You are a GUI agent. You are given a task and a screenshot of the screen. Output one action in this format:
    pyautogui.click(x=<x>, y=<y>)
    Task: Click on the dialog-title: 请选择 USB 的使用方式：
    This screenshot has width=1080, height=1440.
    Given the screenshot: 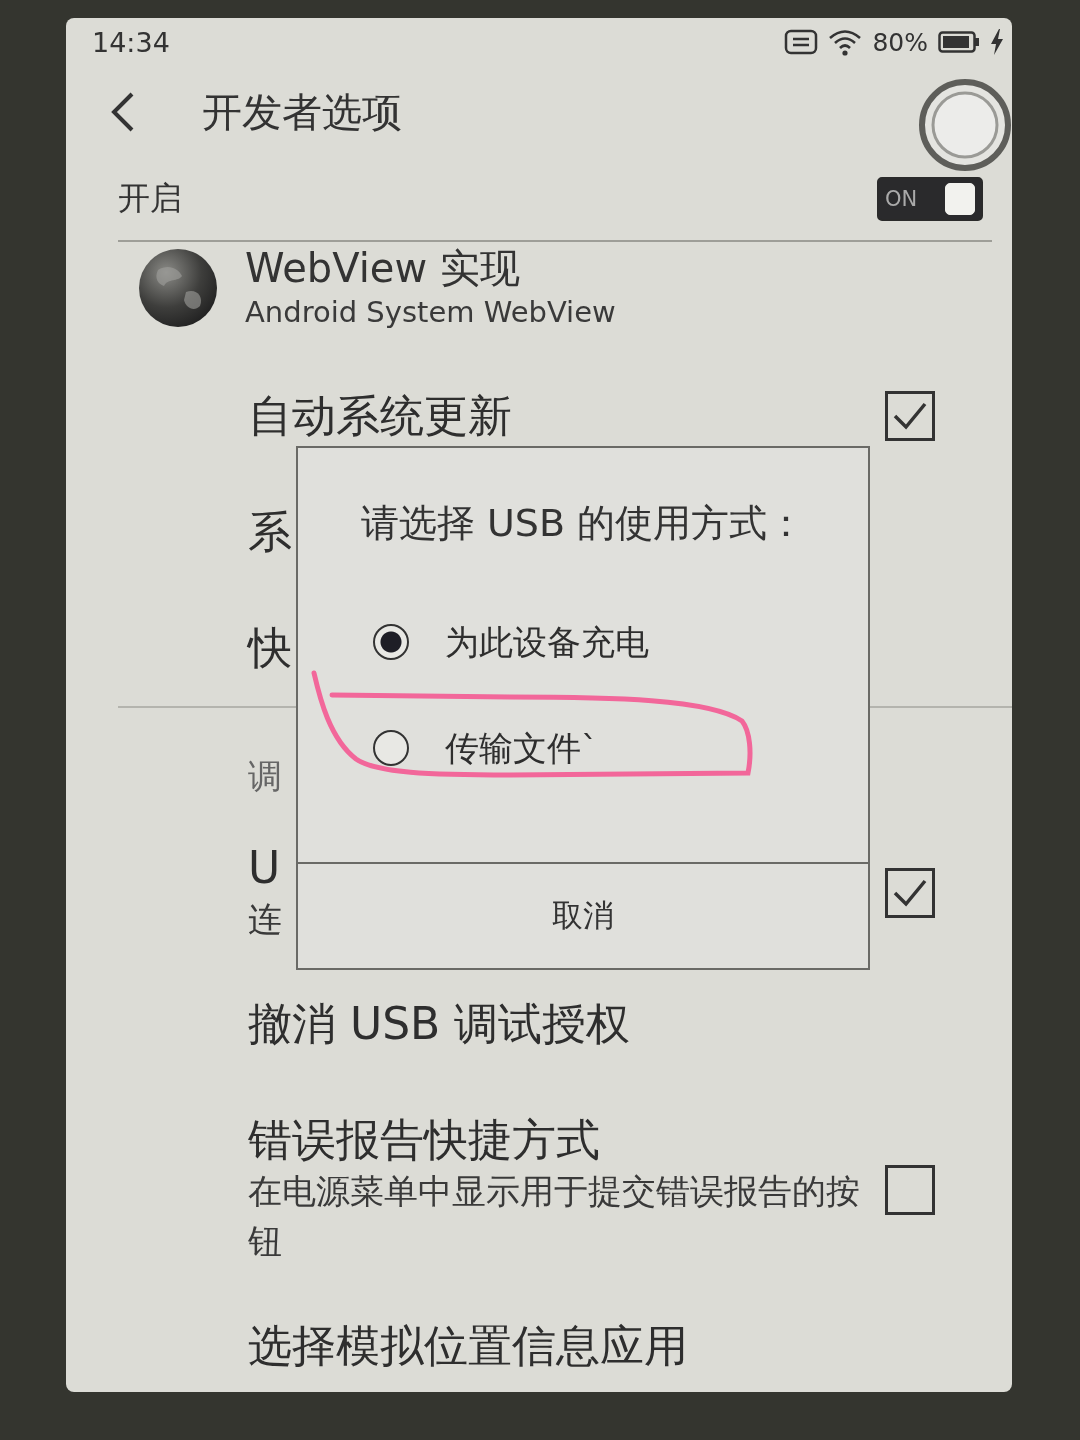 What is the action you would take?
    pyautogui.click(x=583, y=523)
    